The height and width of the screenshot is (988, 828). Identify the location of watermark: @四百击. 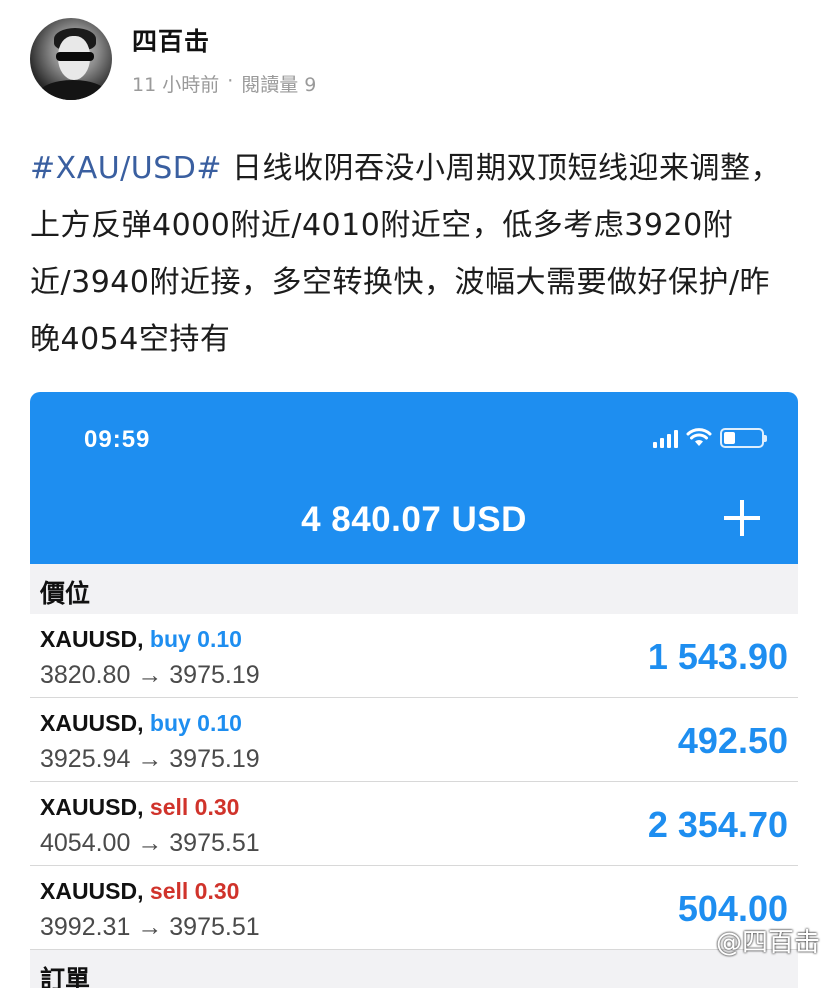
(767, 943).